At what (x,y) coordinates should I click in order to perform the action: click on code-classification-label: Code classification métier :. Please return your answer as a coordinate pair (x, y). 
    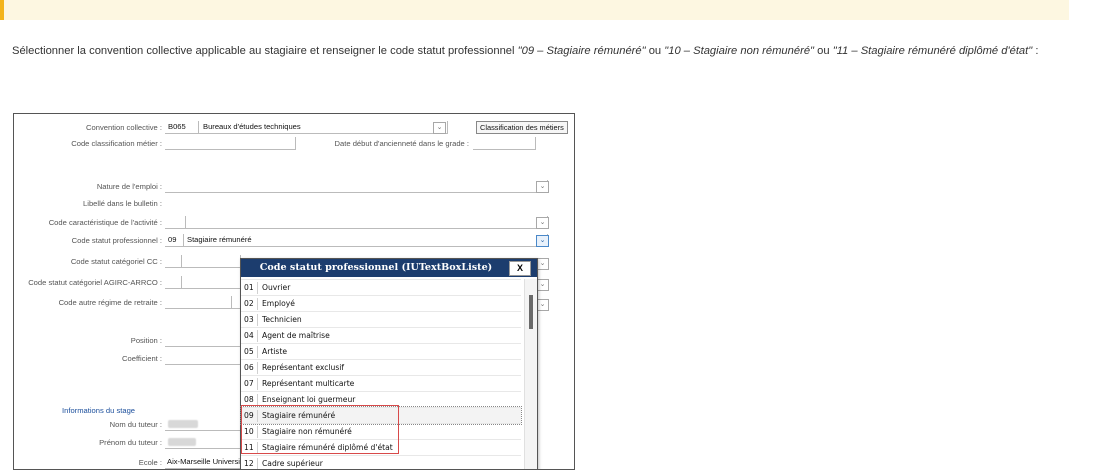
    Looking at the image, I should click on (116, 143).